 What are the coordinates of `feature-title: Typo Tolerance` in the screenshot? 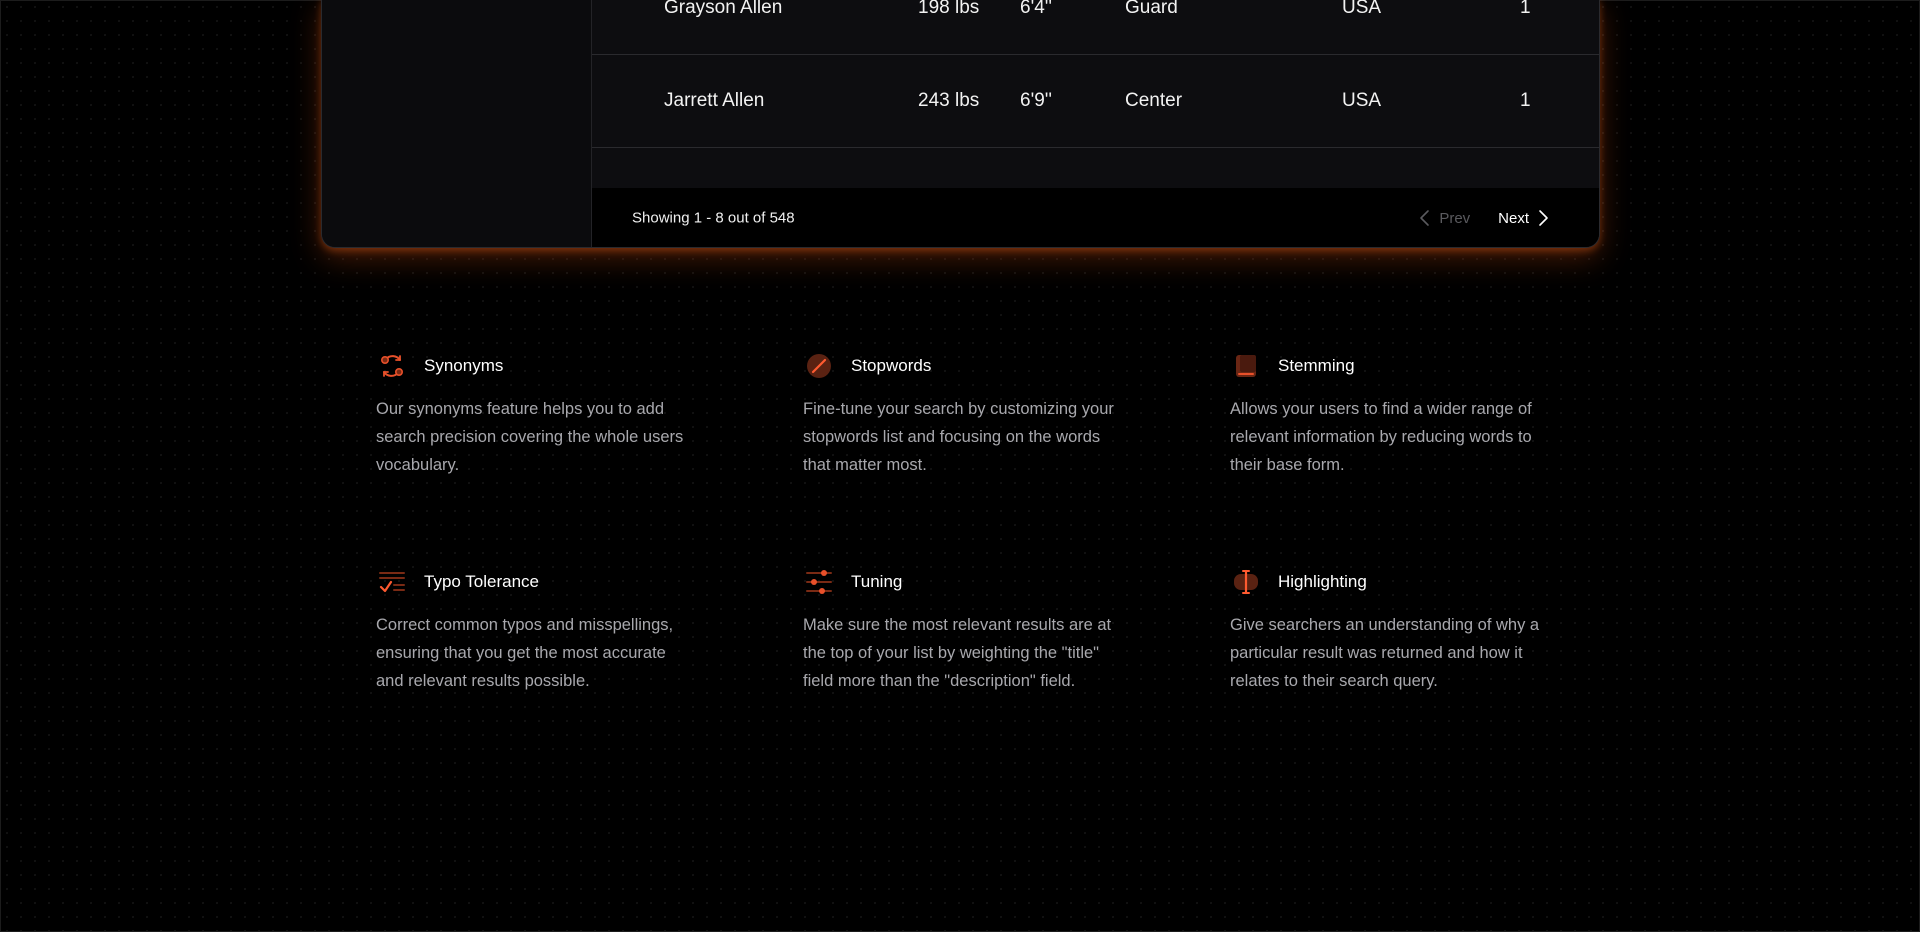 It's located at (481, 581).